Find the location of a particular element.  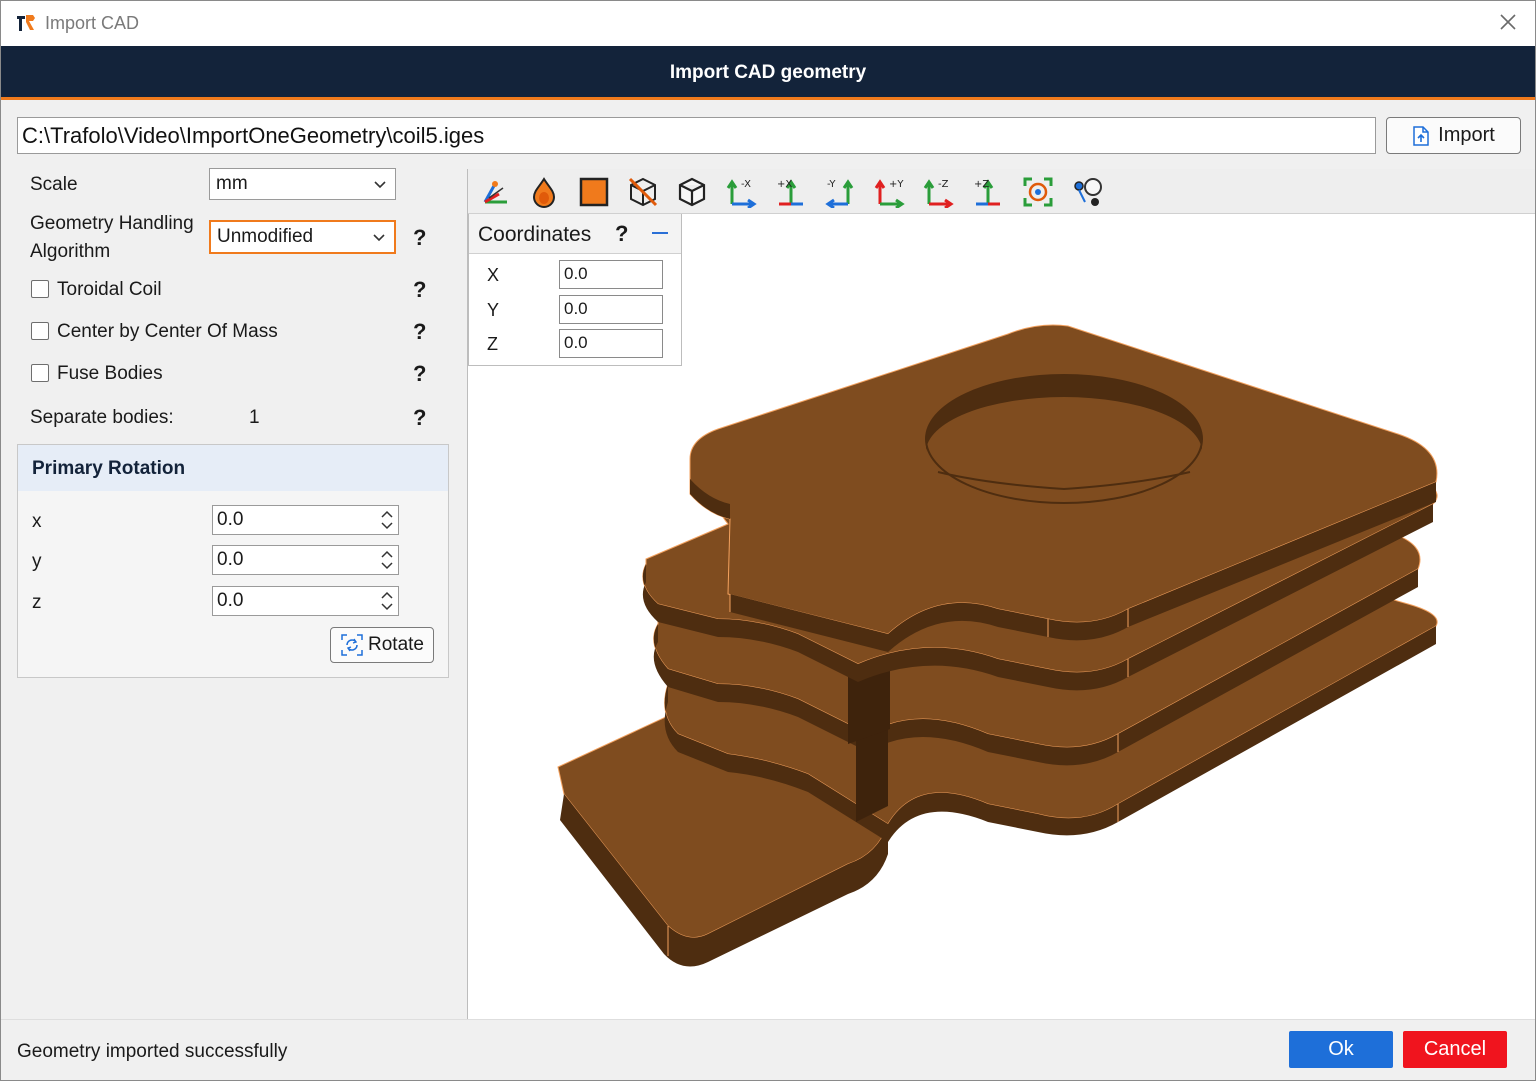

coord-x-label: X is located at coordinates (493, 275).